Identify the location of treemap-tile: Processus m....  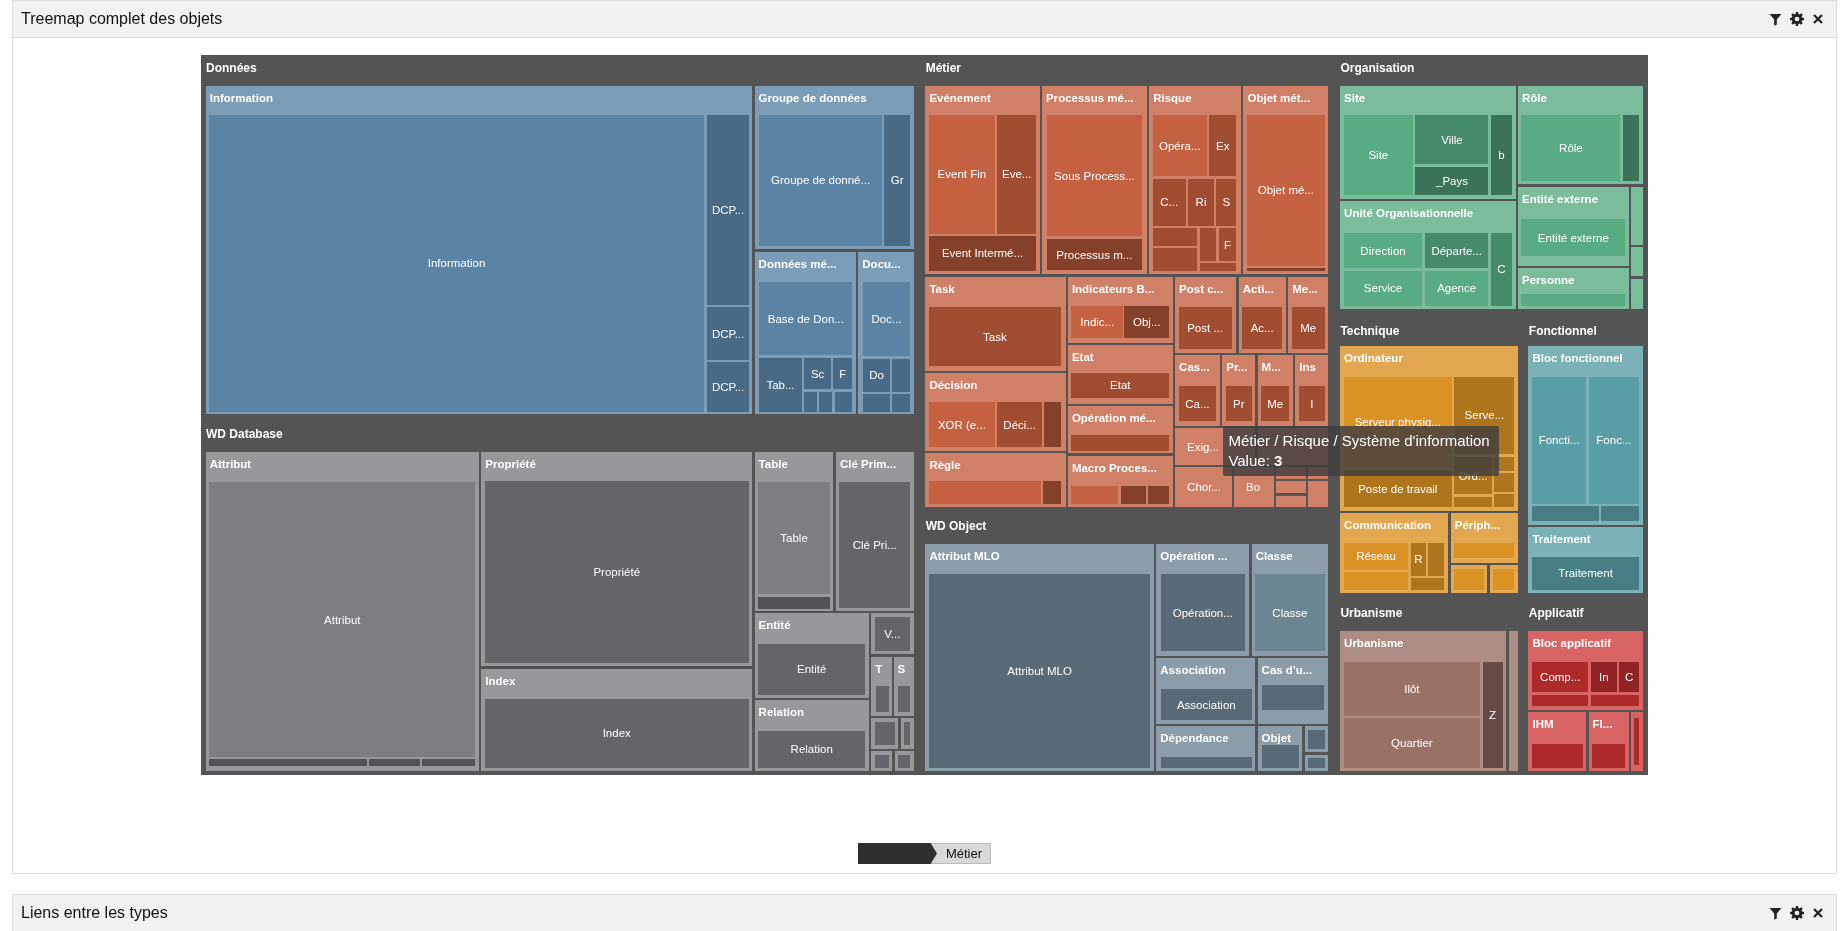
(1094, 254).